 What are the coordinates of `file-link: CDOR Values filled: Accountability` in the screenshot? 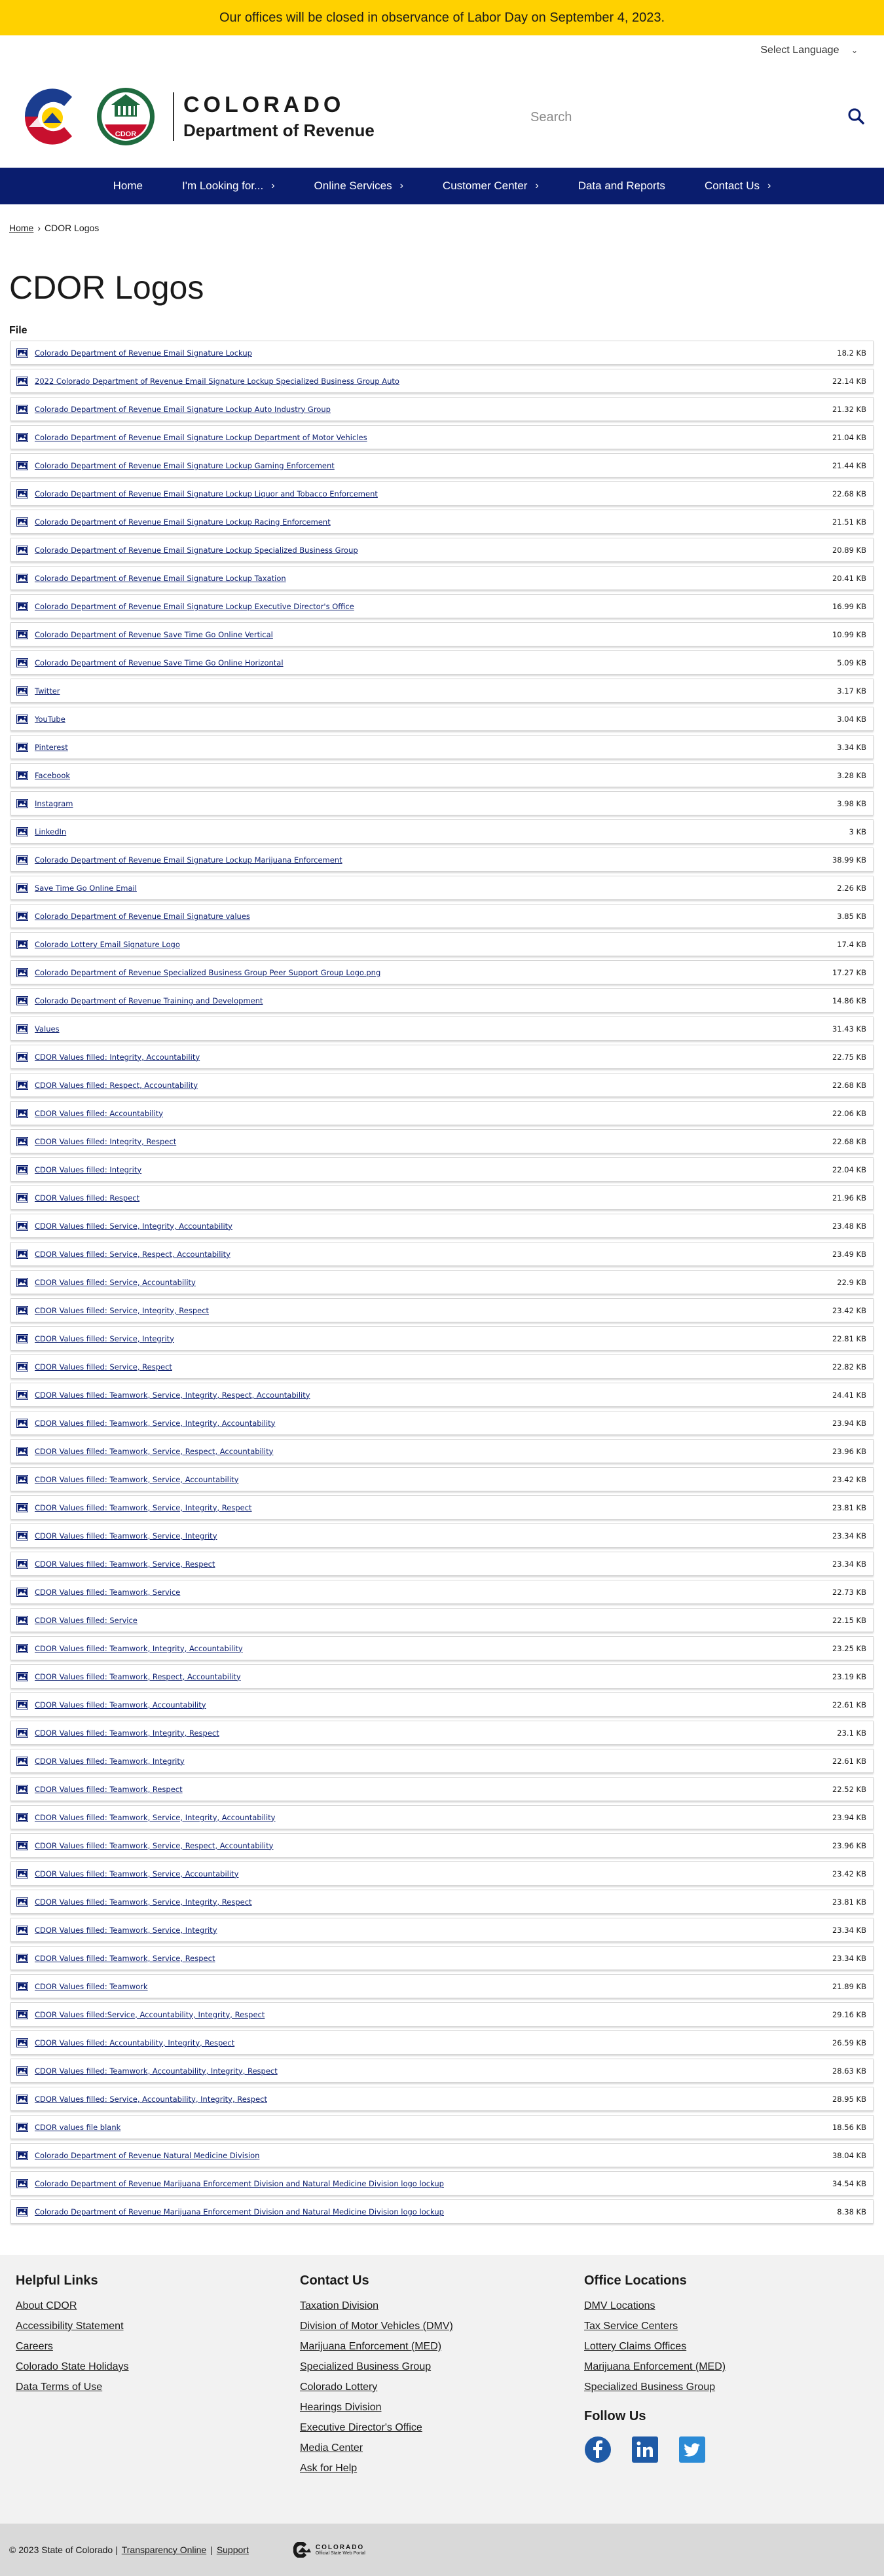 It's located at (99, 1113).